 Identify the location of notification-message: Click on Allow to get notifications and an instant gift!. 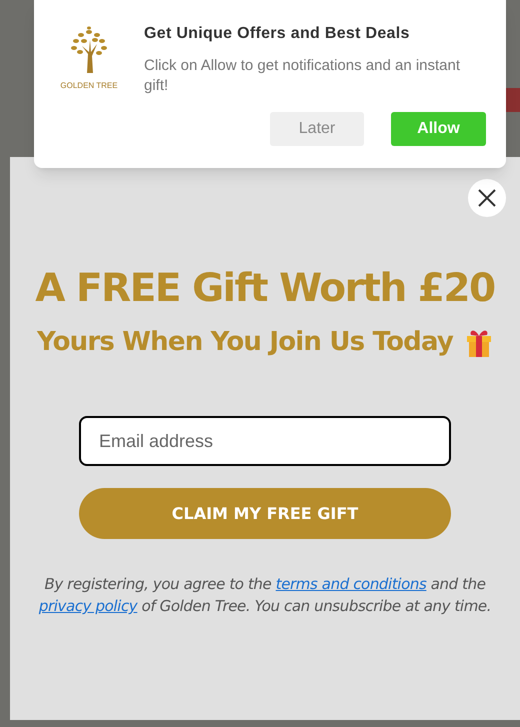
(303, 76).